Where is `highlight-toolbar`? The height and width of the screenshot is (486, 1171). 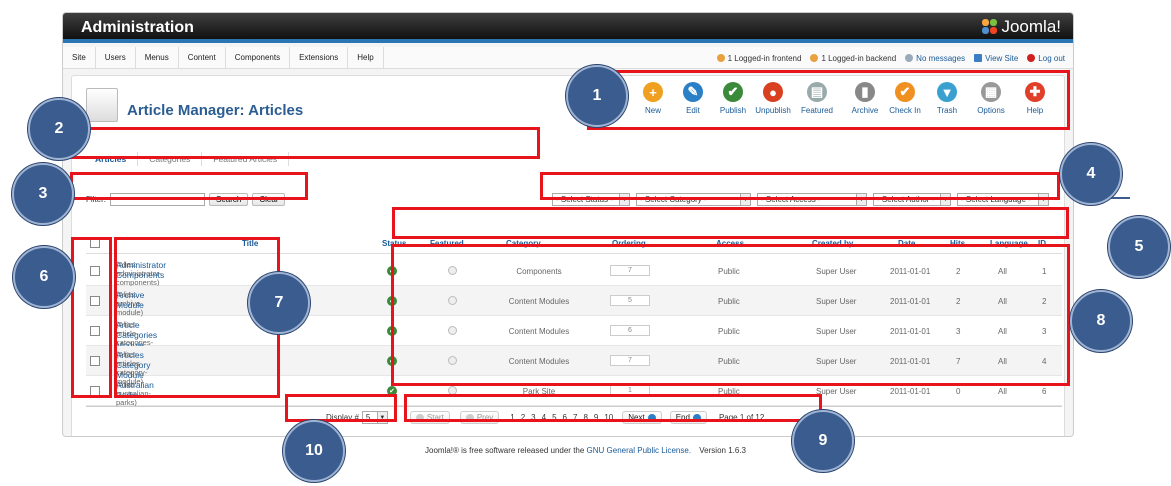 highlight-toolbar is located at coordinates (828, 100).